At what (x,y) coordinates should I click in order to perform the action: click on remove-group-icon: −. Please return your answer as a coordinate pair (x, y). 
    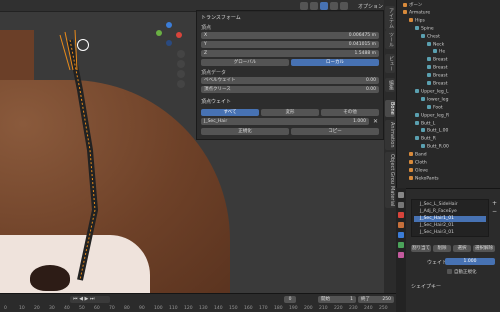
    Looking at the image, I should click on (495, 212).